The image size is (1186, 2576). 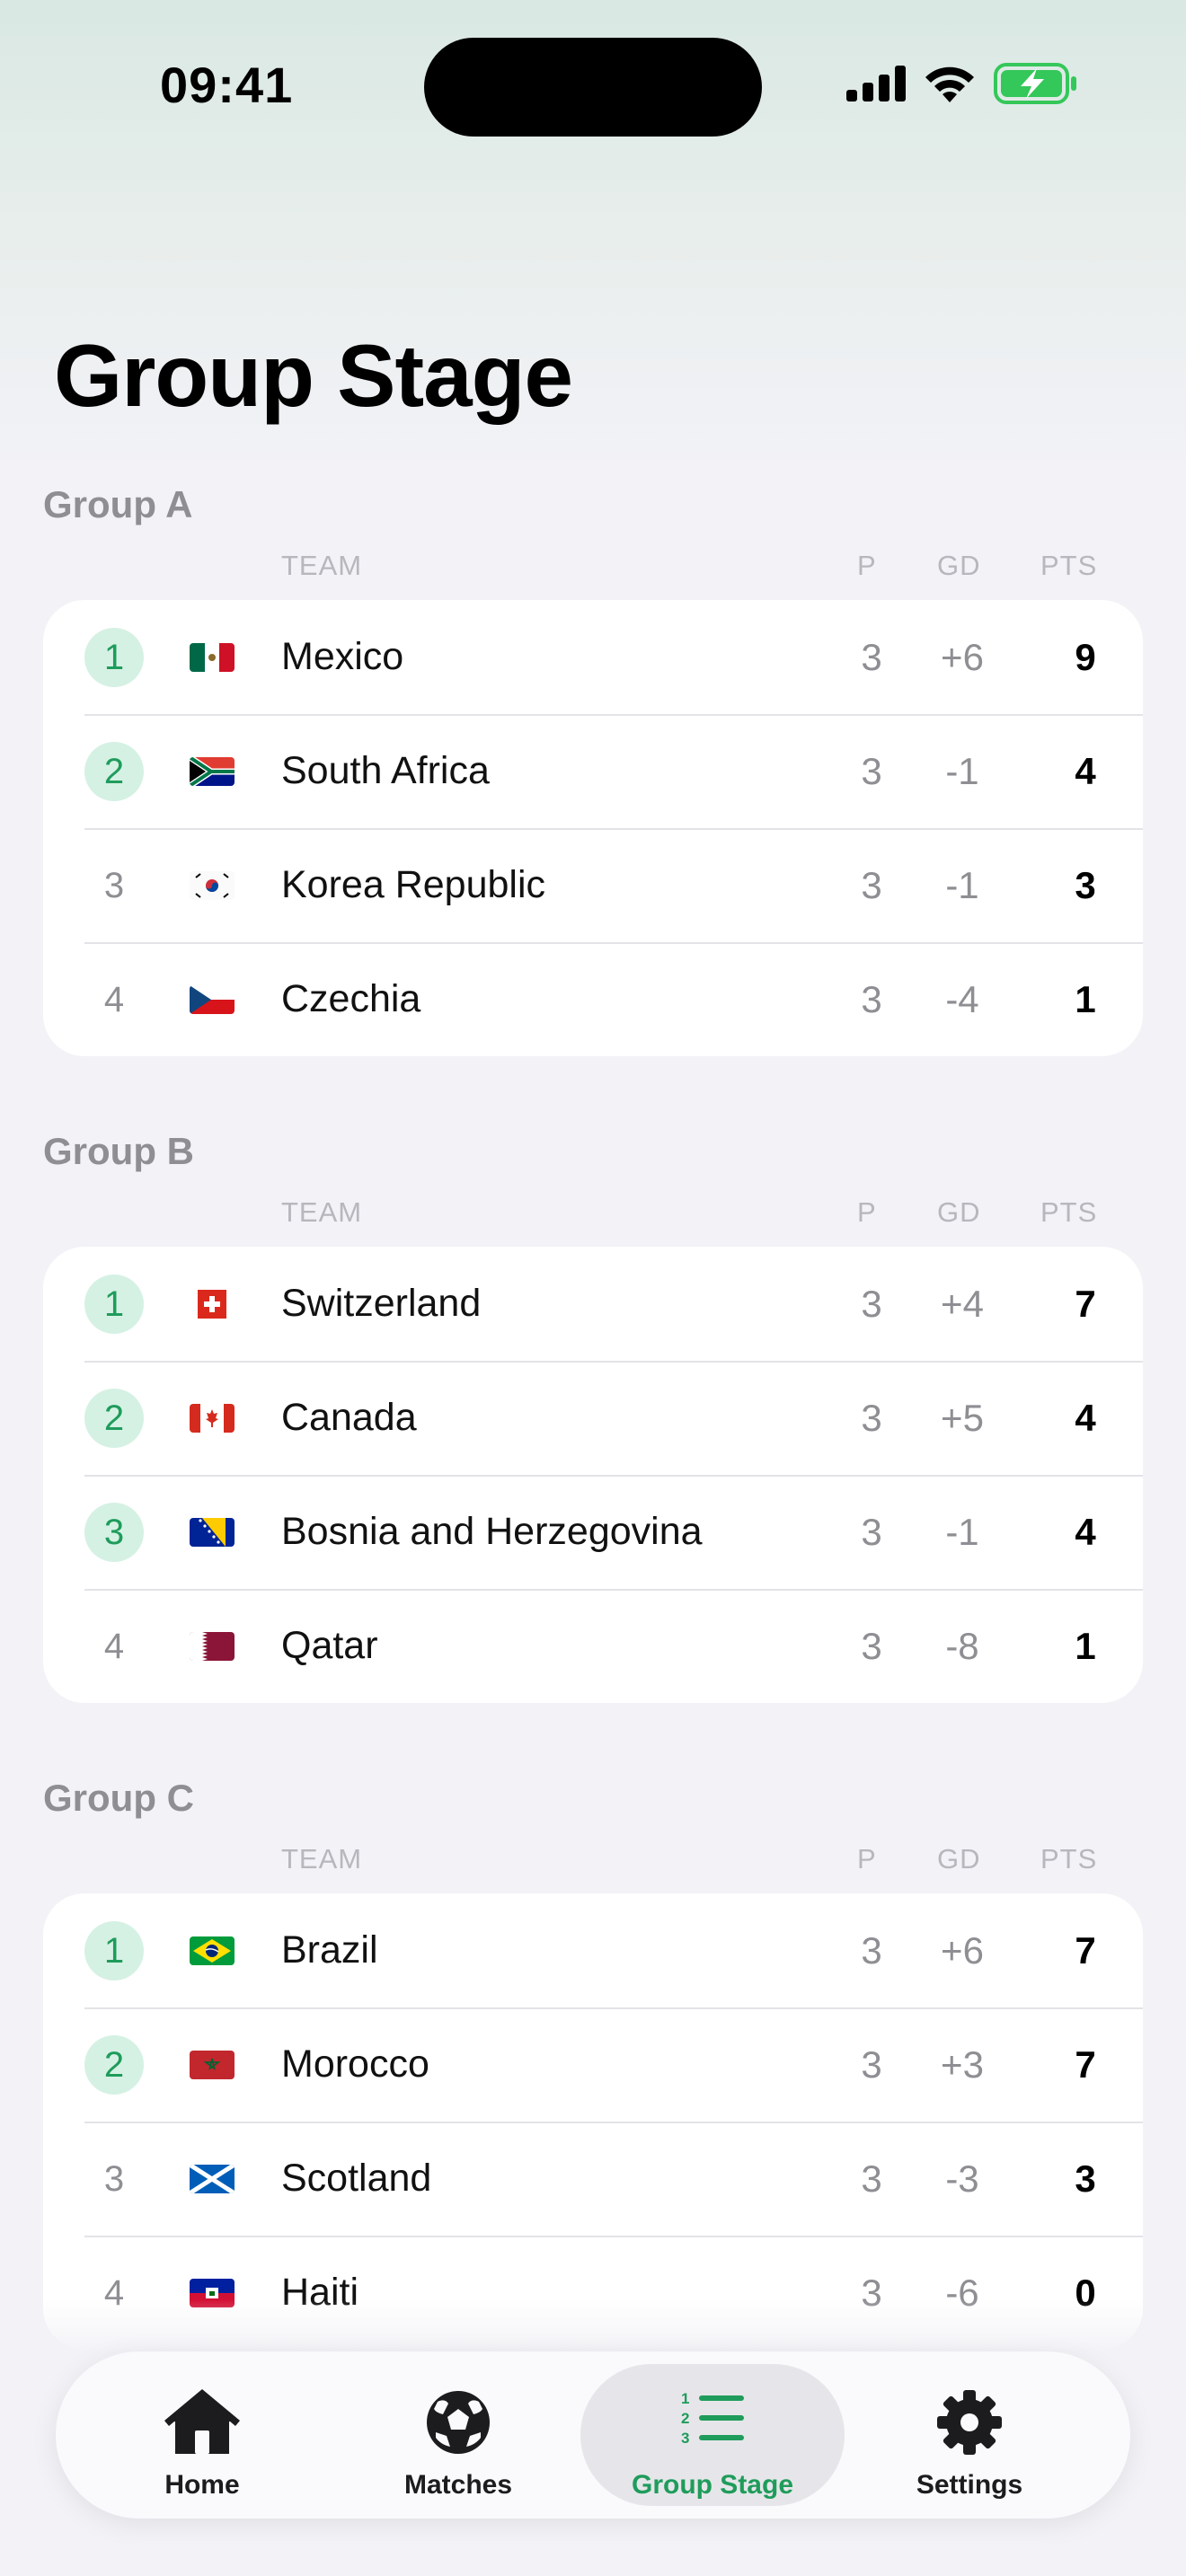 I want to click on tab-home-label: Home, so click(x=202, y=2485).